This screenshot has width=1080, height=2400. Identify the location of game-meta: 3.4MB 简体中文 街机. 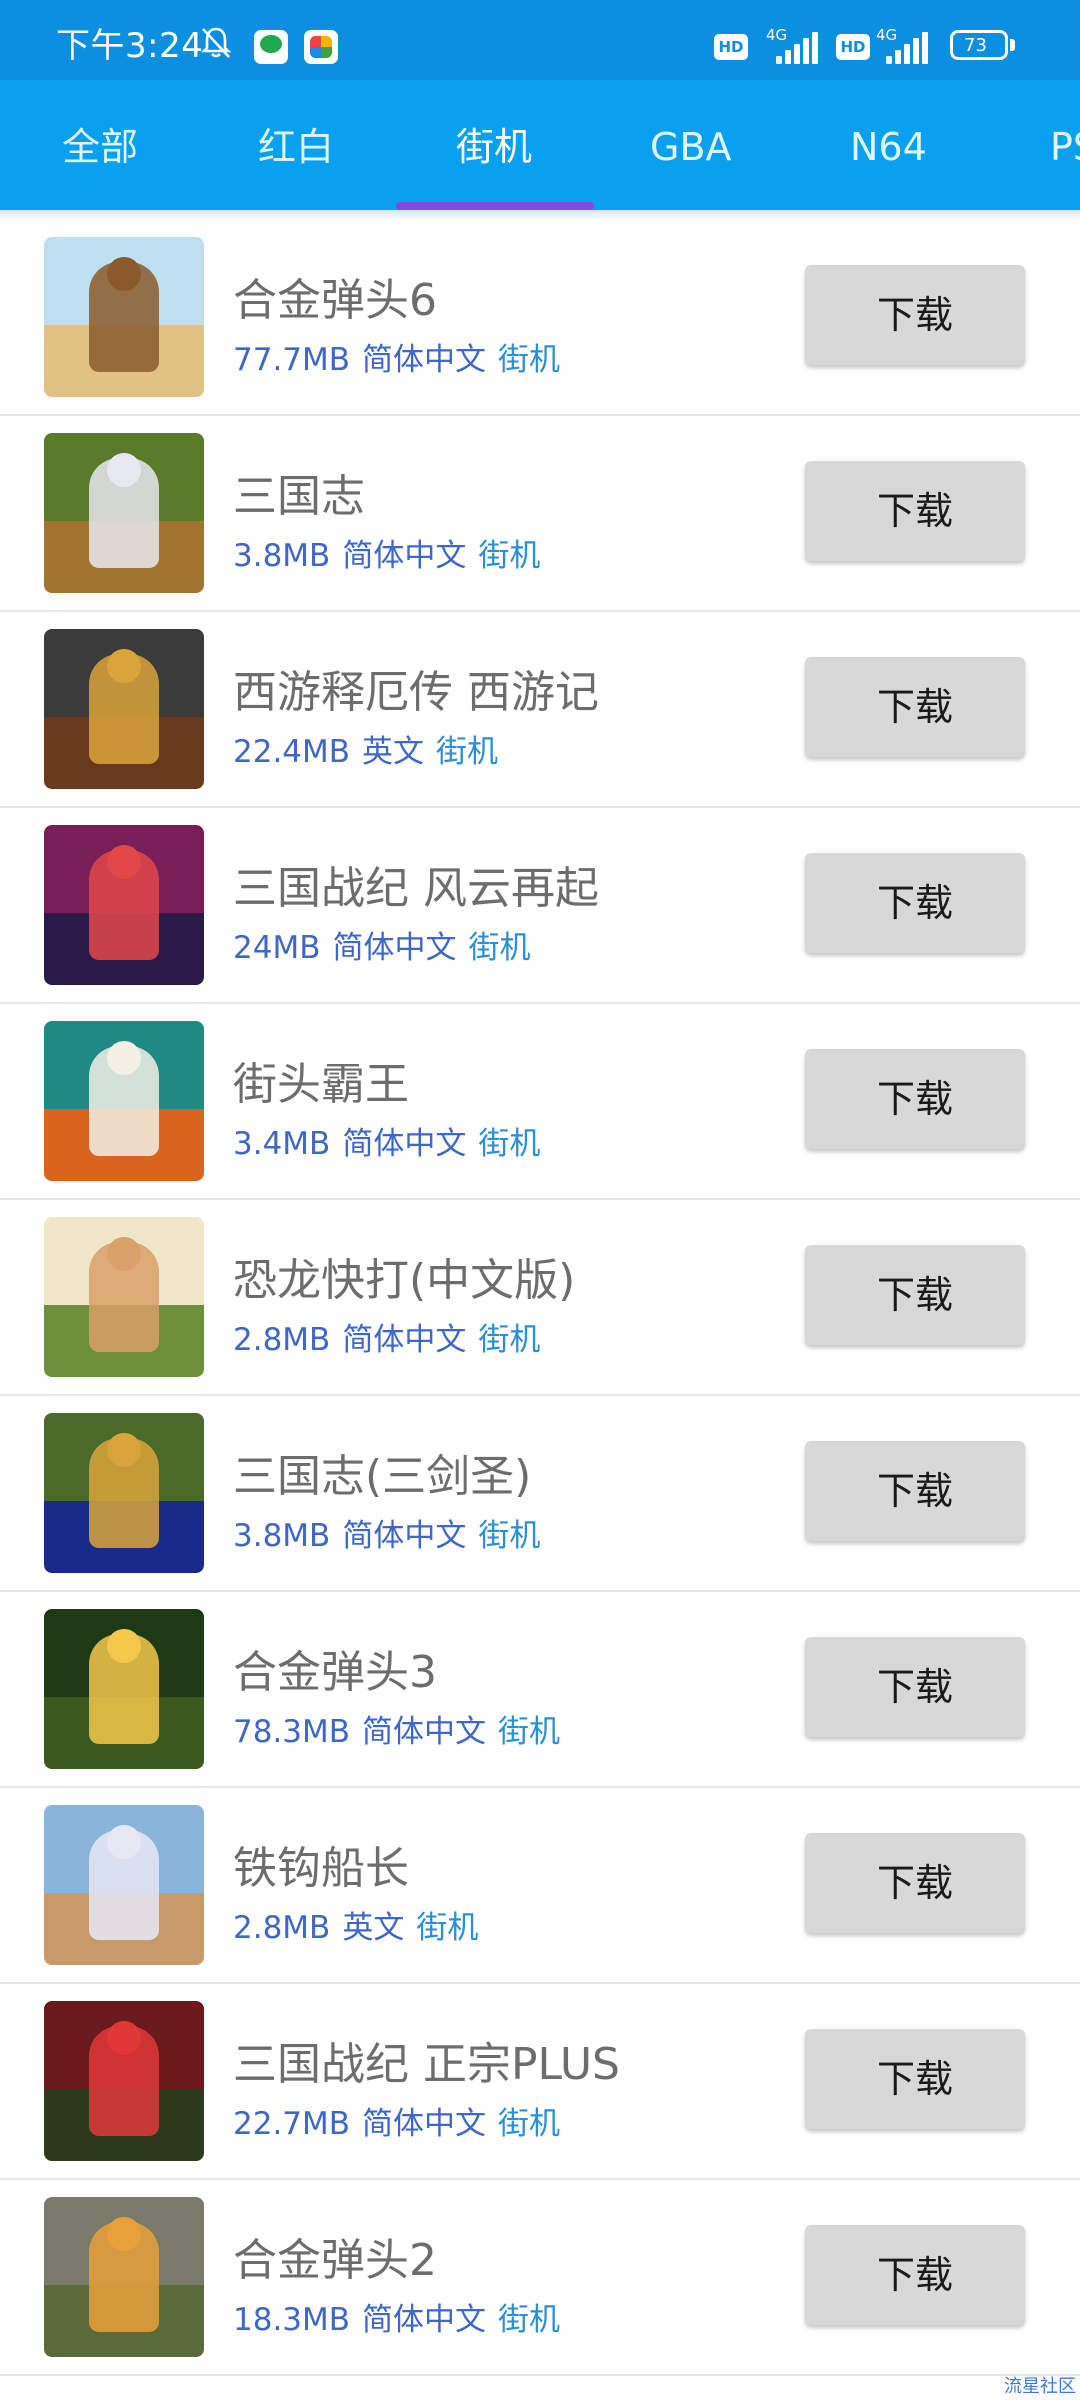
(392, 1140).